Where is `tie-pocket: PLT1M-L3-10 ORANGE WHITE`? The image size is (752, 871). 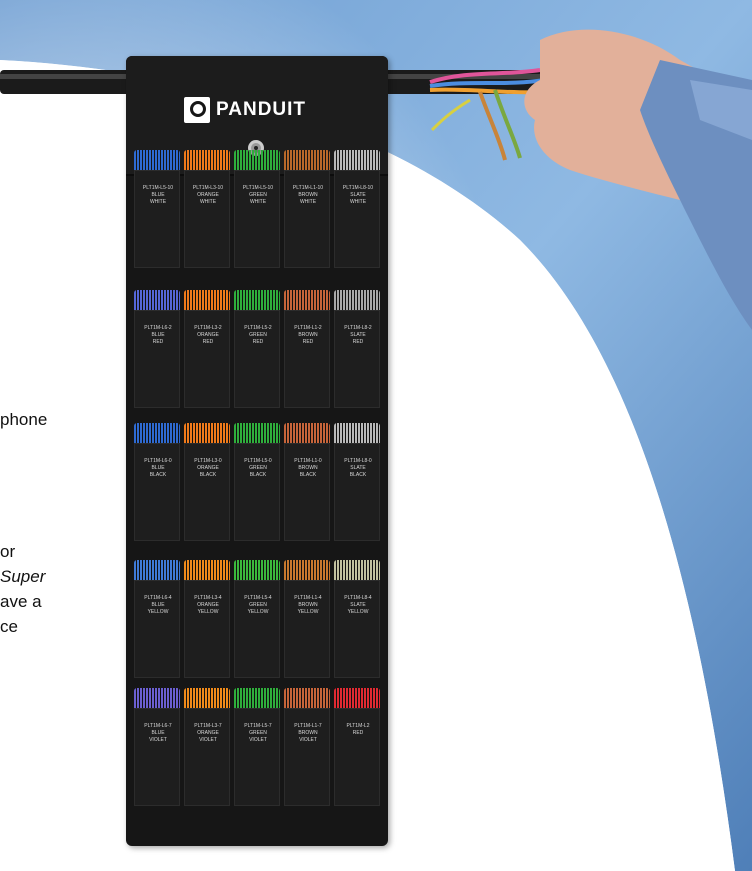 tie-pocket: PLT1M-L3-10 ORANGE WHITE is located at coordinates (207, 209).